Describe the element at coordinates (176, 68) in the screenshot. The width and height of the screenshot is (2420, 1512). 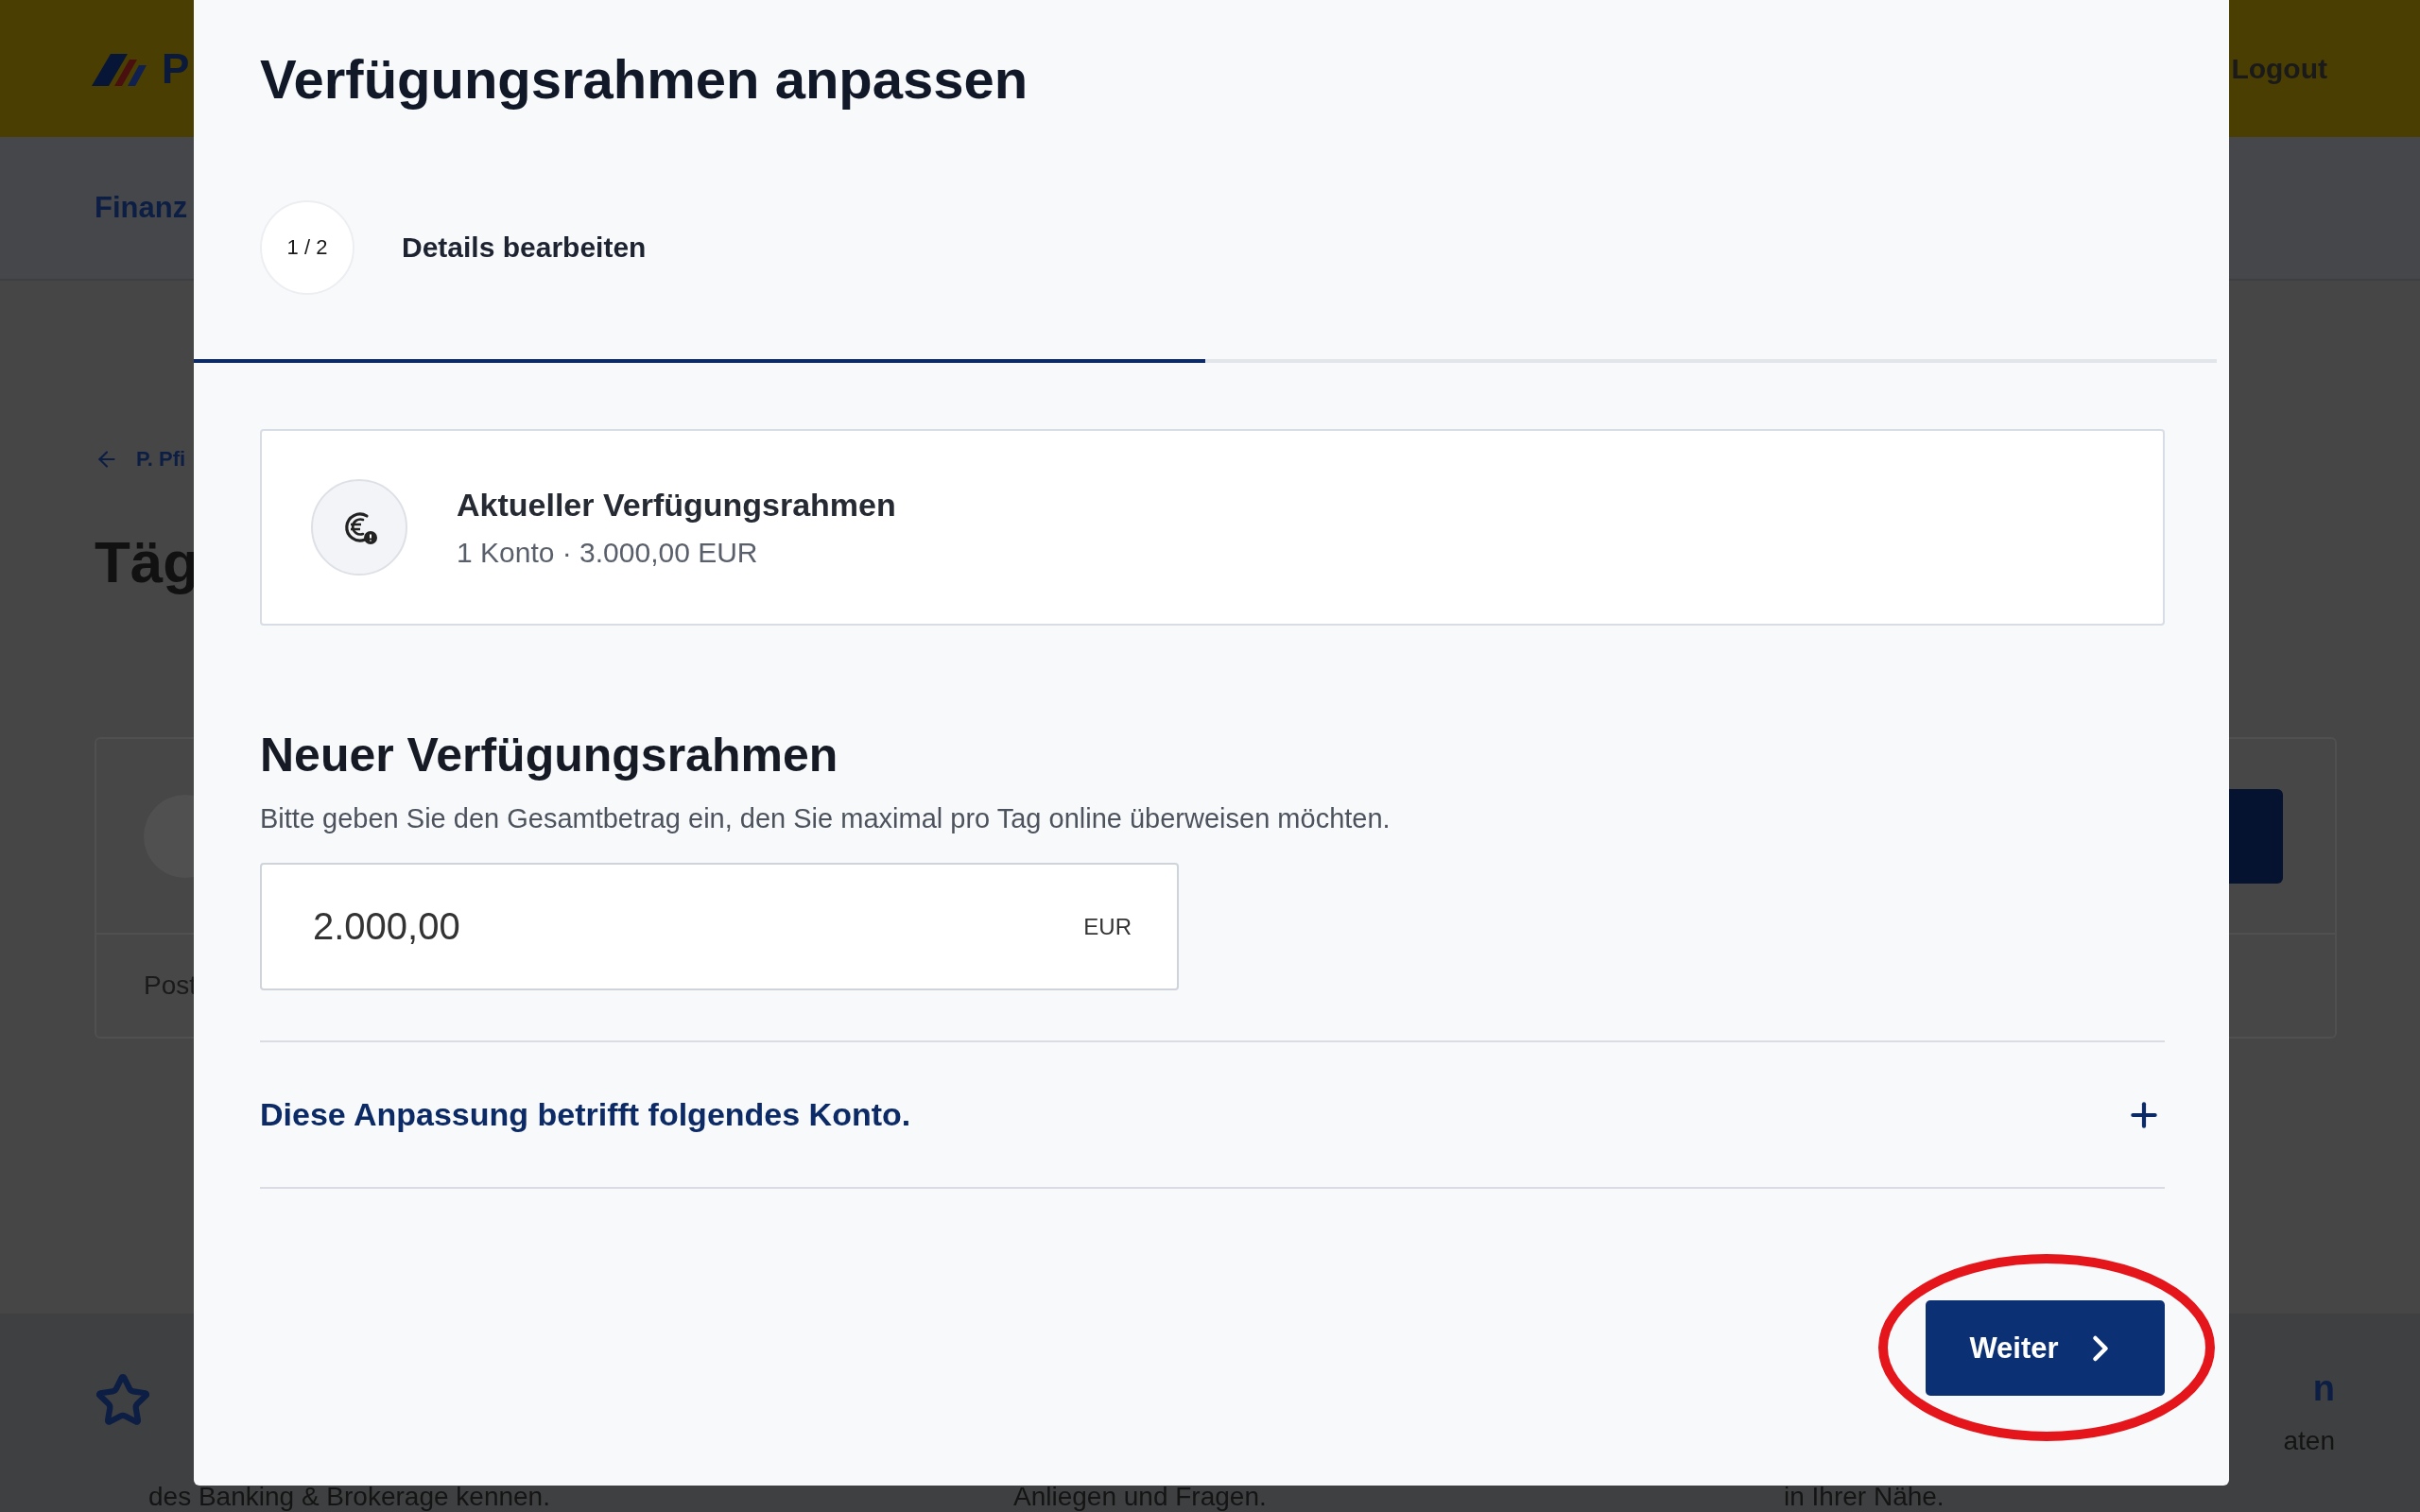
I see `brand-name: P` at that location.